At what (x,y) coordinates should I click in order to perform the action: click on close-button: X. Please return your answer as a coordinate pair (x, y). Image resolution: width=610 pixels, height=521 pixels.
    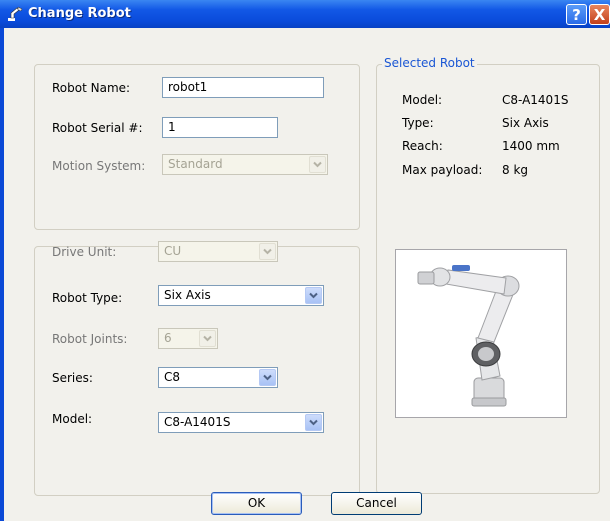
    Looking at the image, I should click on (599, 14).